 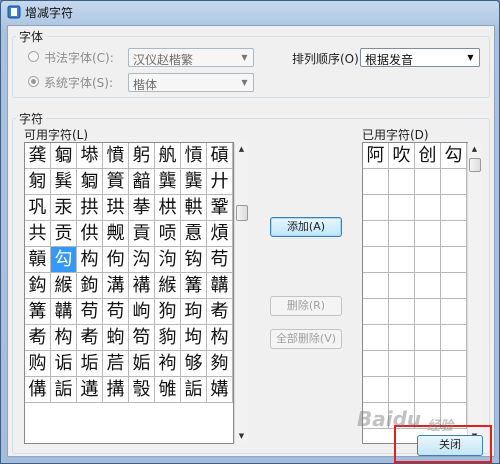 What do you see at coordinates (220, 390) in the screenshot?
I see `char-cell: 媾` at bounding box center [220, 390].